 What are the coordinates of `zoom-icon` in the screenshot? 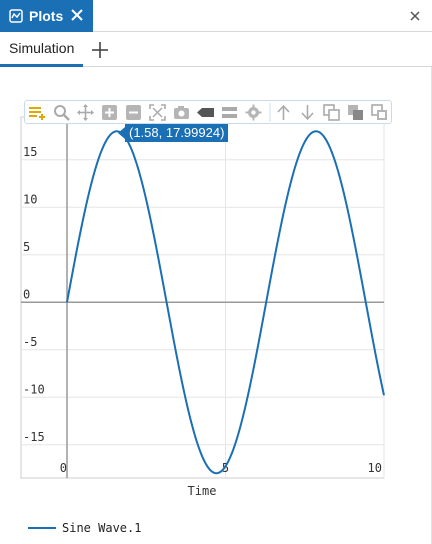 It's located at (61, 112).